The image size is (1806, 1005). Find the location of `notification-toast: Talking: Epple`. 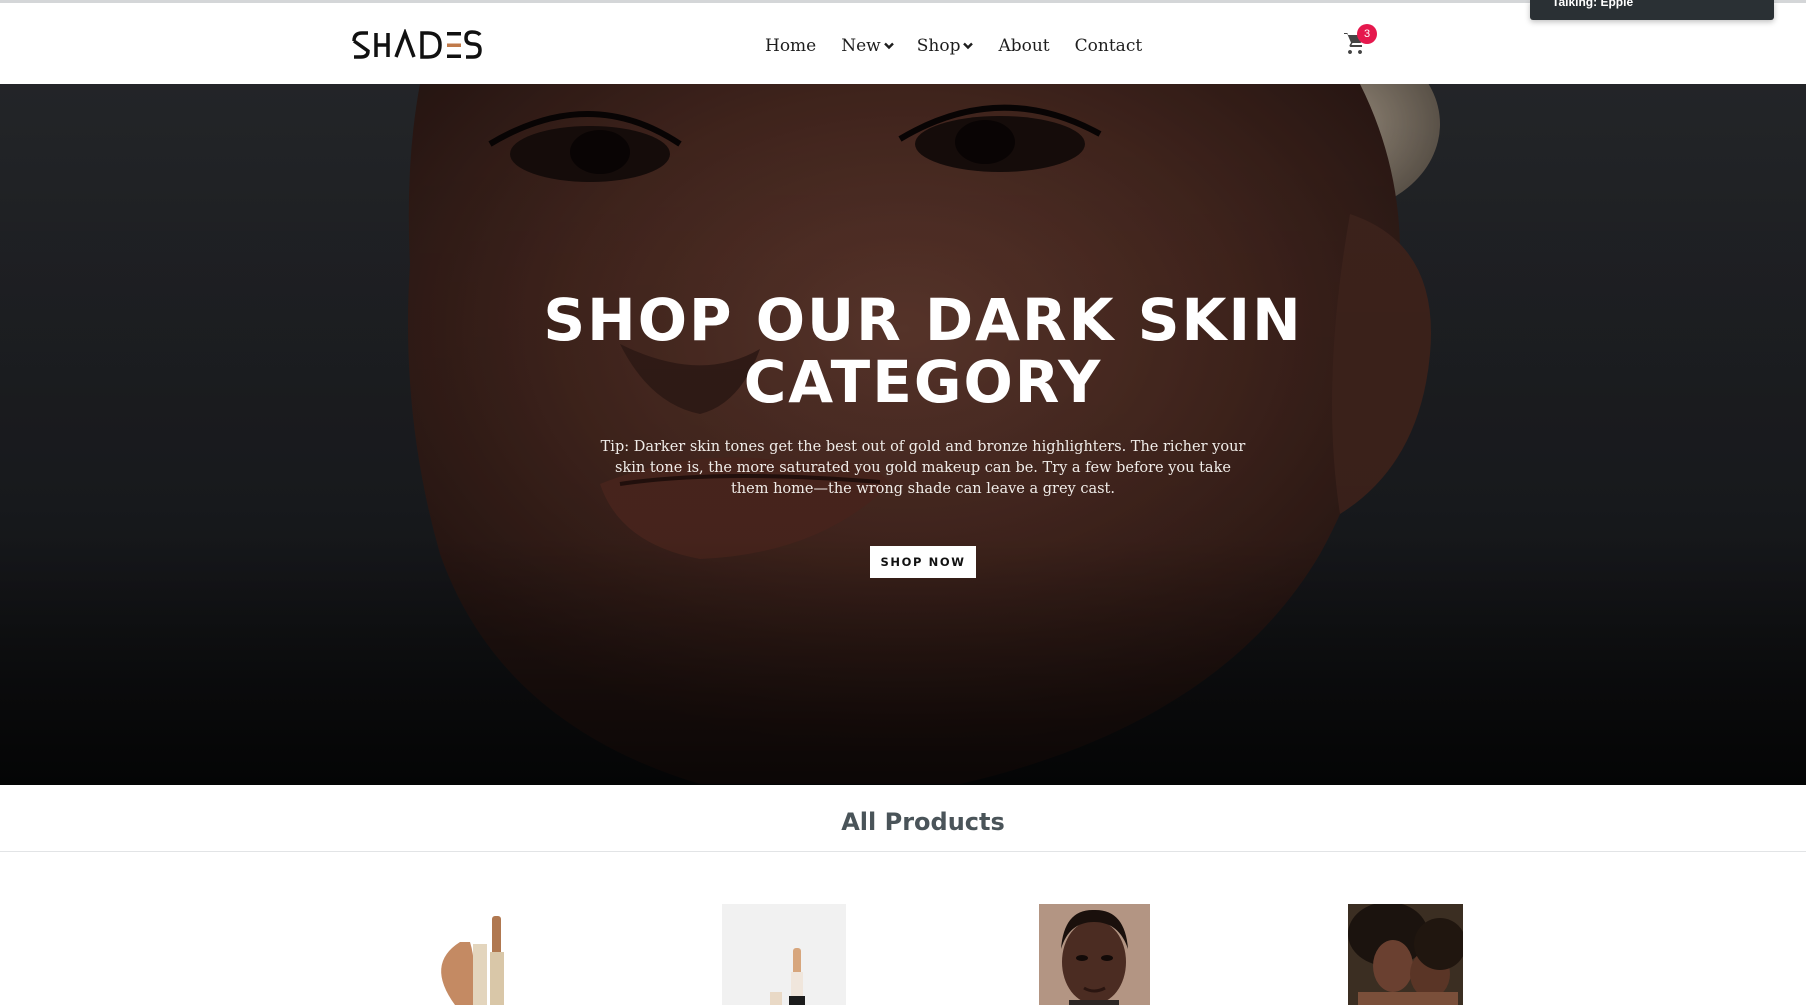

notification-toast: Talking: Epple is located at coordinates (1652, 10).